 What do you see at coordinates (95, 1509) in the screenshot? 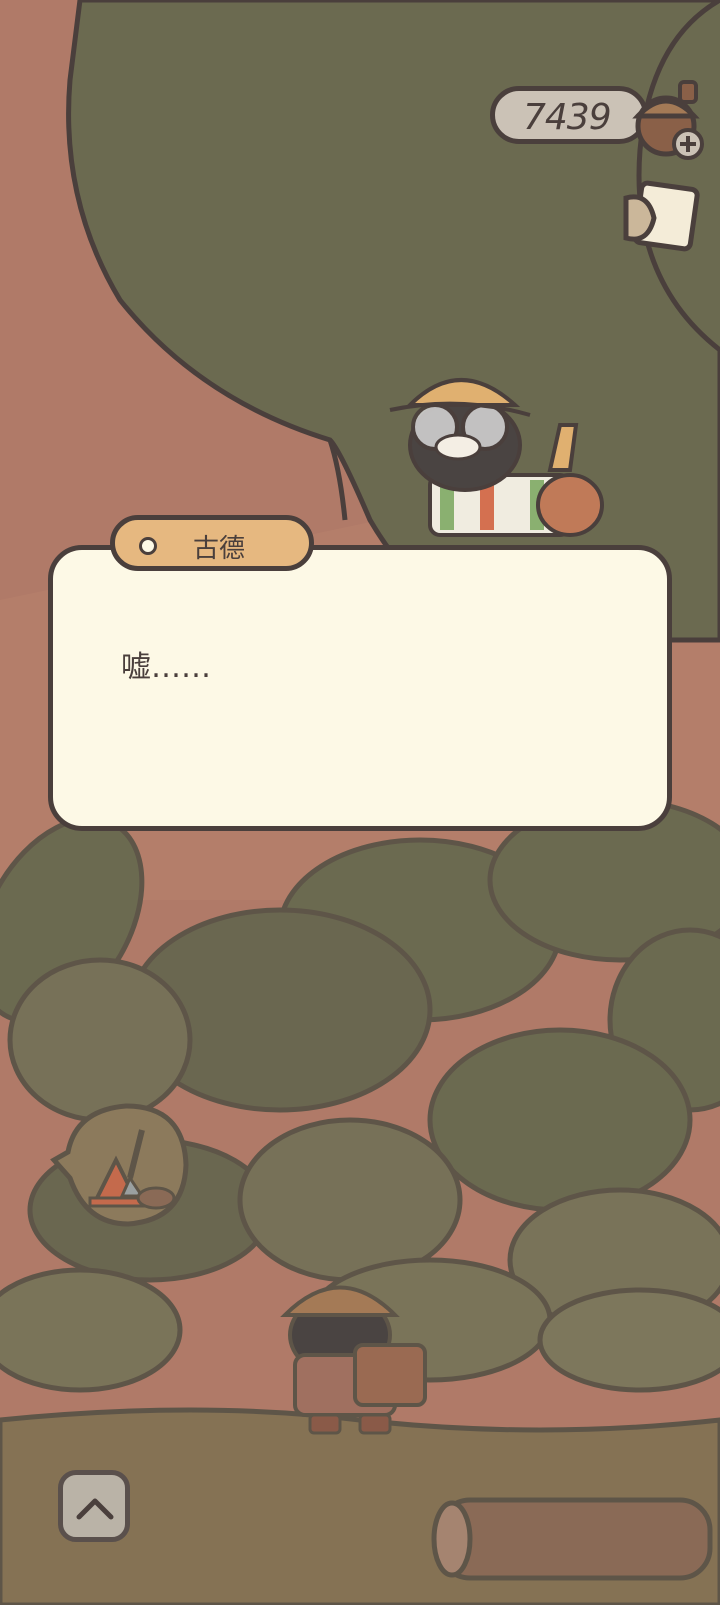
I see `chevron-up-icon` at bounding box center [95, 1509].